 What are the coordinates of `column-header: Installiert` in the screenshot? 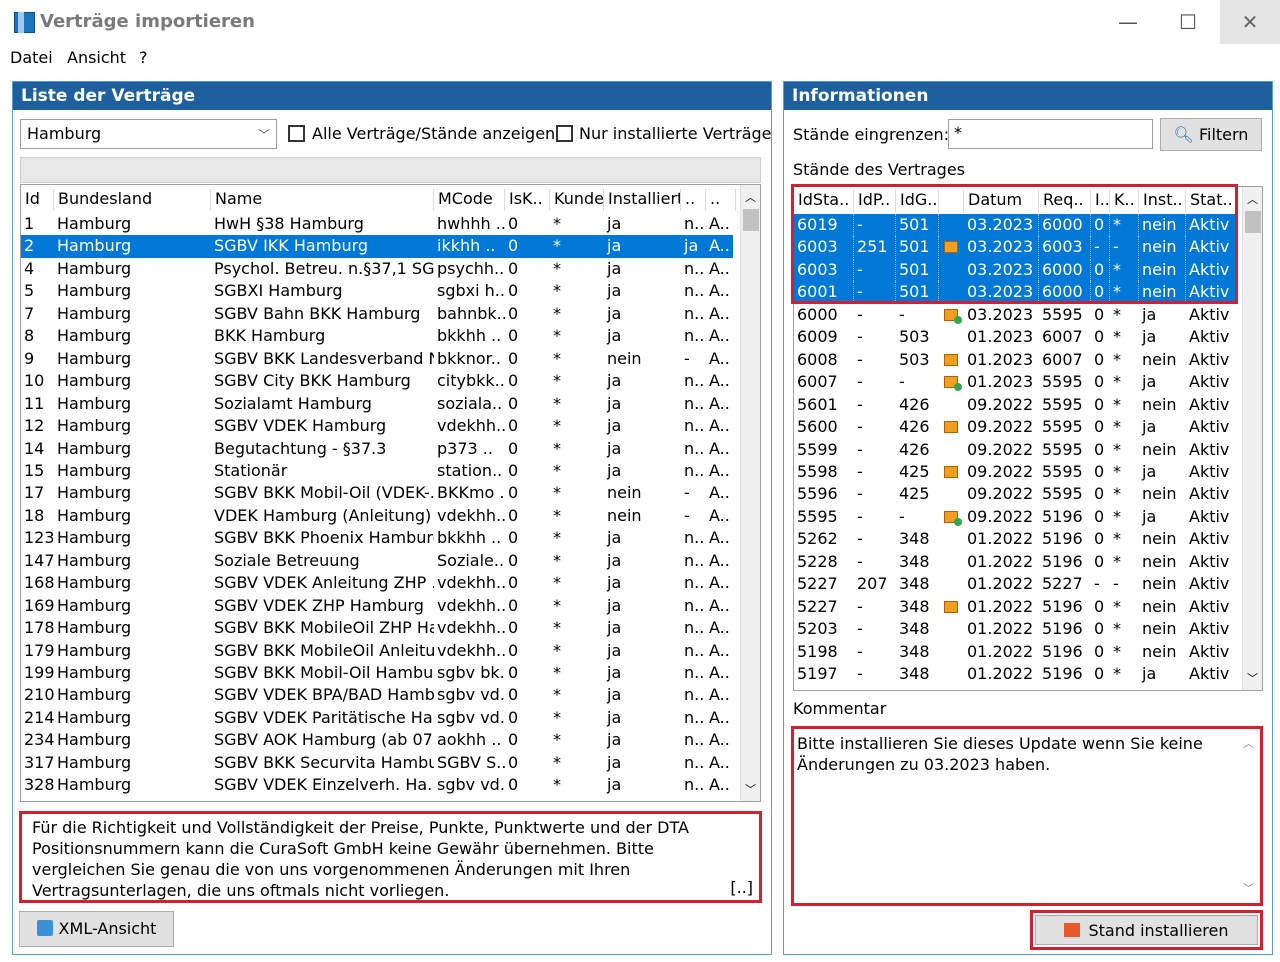 It's located at (642, 200).